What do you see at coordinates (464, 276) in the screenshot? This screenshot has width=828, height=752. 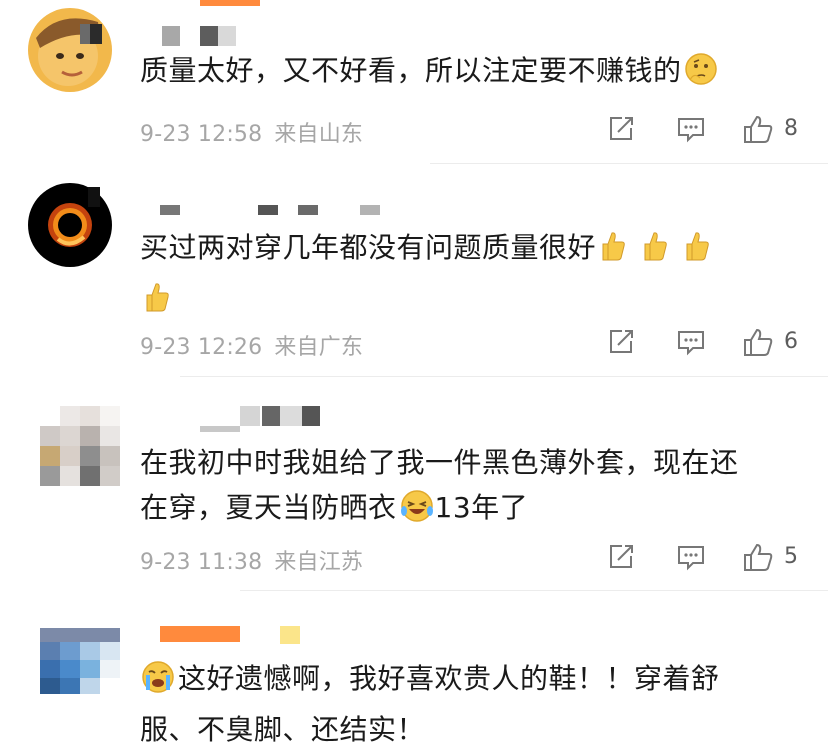 I see `comment-text: 买过两对穿几年都没有问题质量很好` at bounding box center [464, 276].